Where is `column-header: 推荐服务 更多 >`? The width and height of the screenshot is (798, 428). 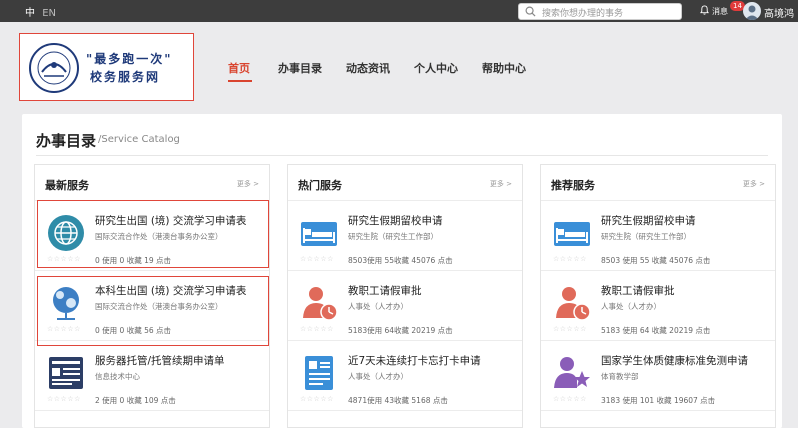 column-header: 推荐服务 更多 > is located at coordinates (658, 183).